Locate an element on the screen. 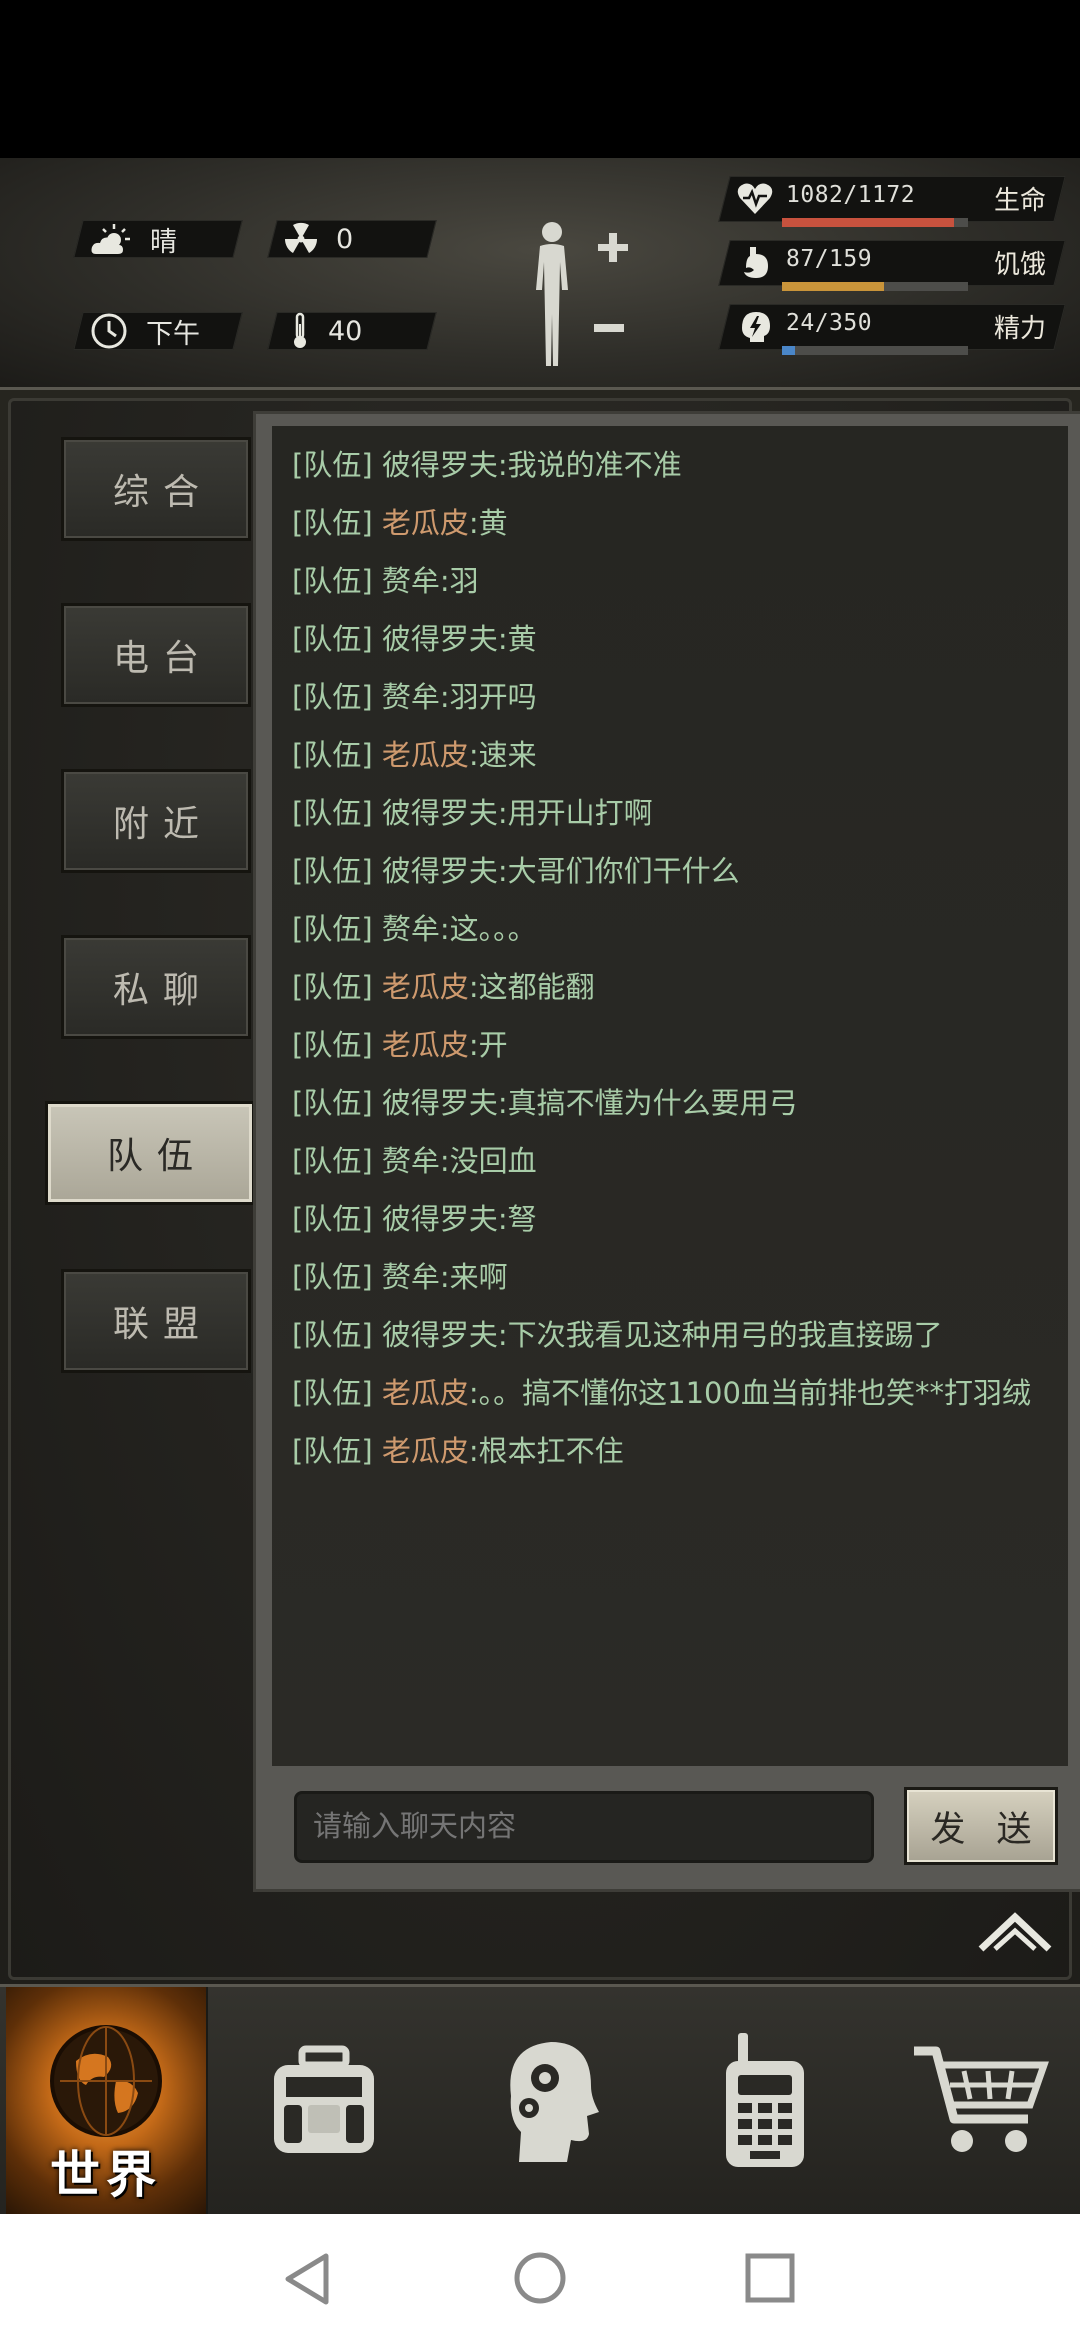 Image resolution: width=1080 pixels, height=2340 pixels. nav-skills-button is located at coordinates (546, 2100).